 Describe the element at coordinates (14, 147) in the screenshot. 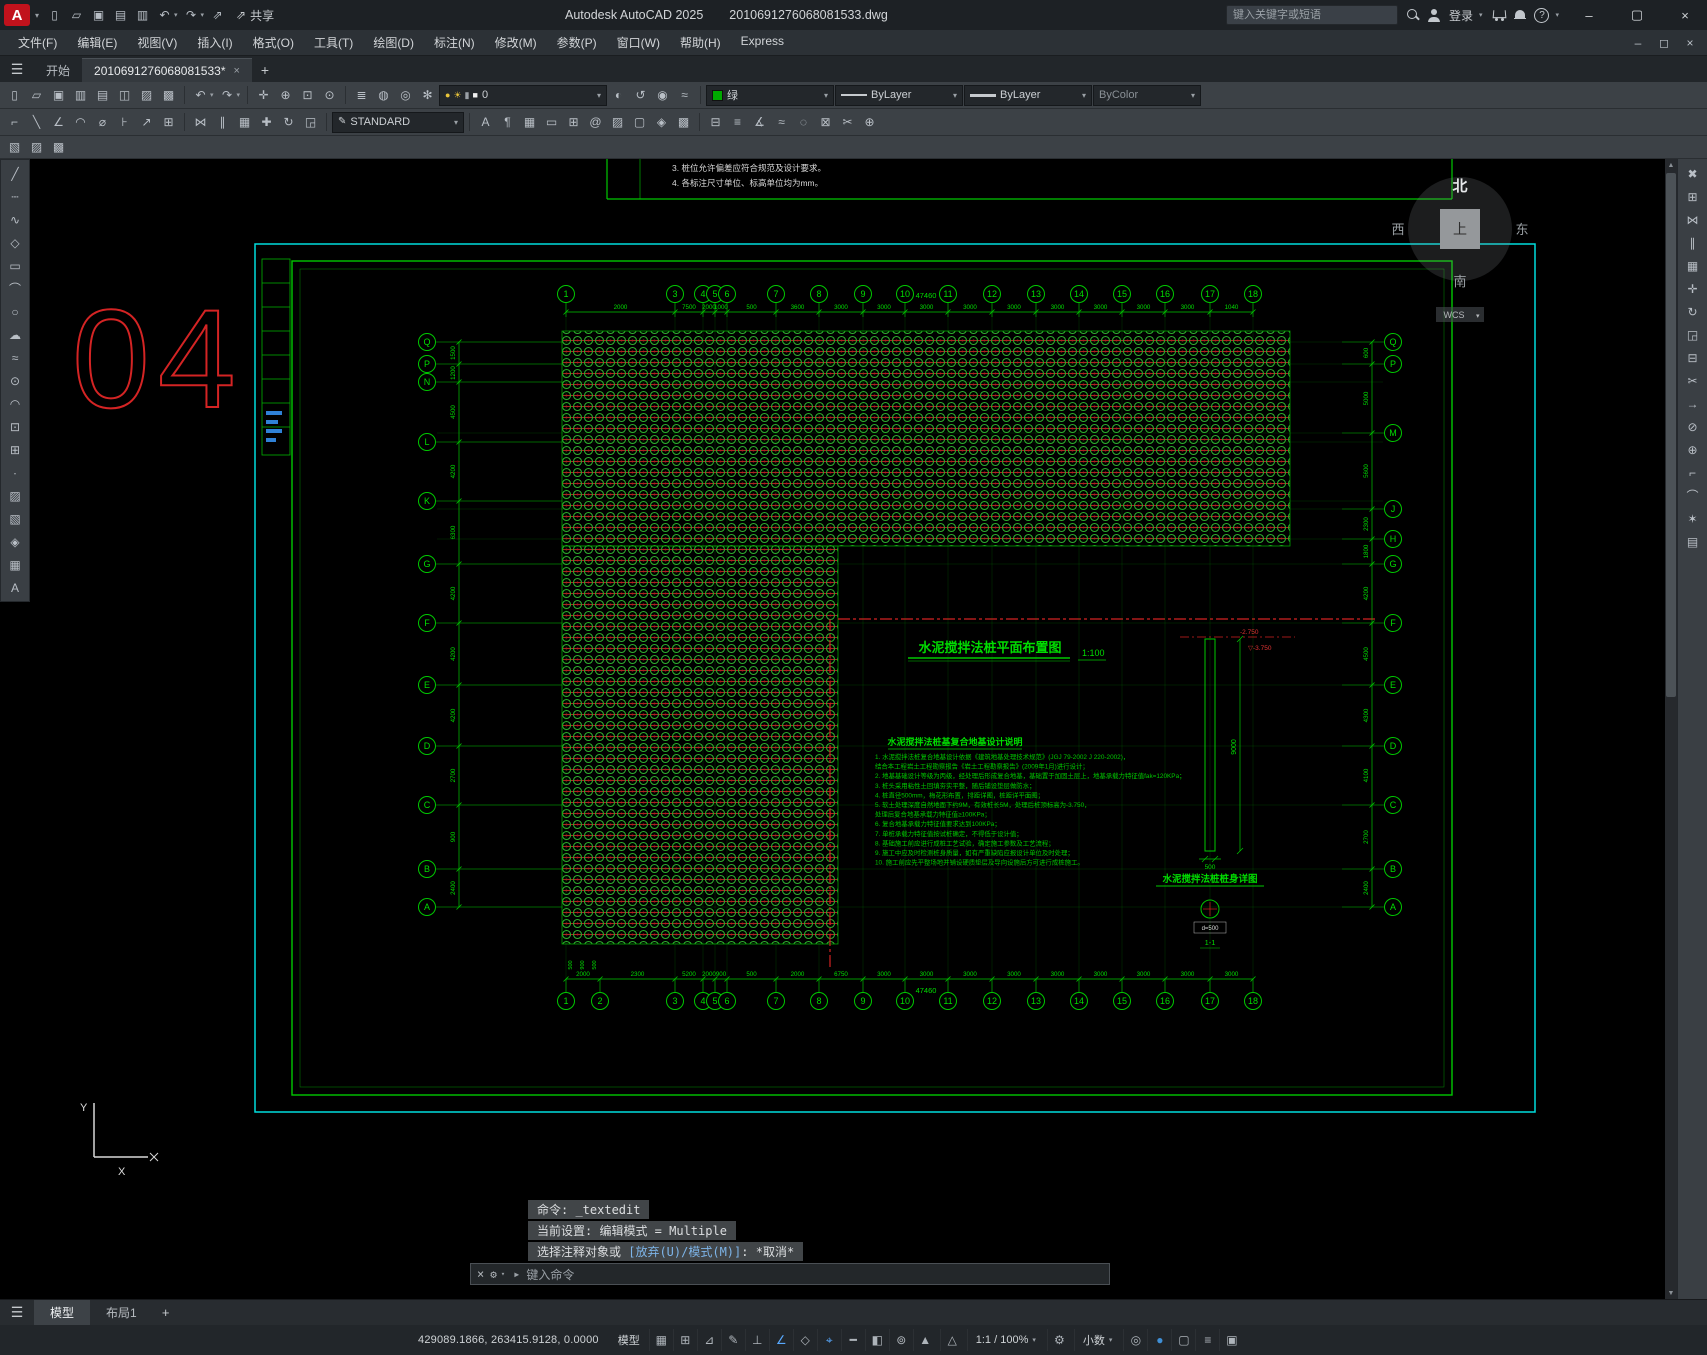

I see `refedit-icon: ▧` at that location.